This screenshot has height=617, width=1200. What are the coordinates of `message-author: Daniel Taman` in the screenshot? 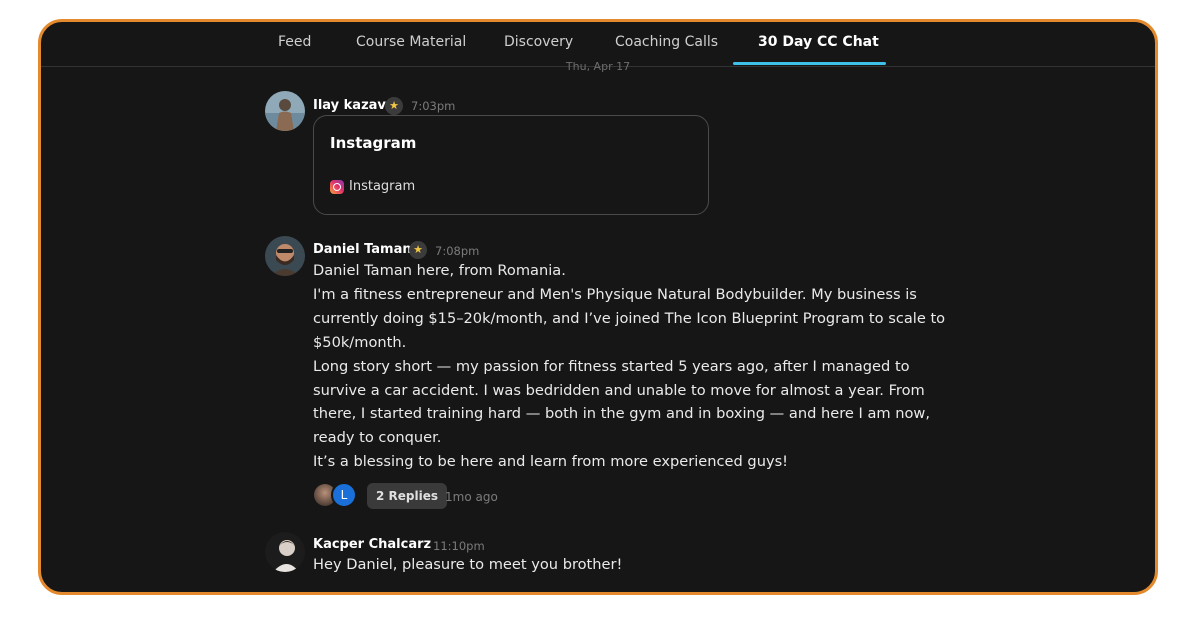 It's located at (362, 249).